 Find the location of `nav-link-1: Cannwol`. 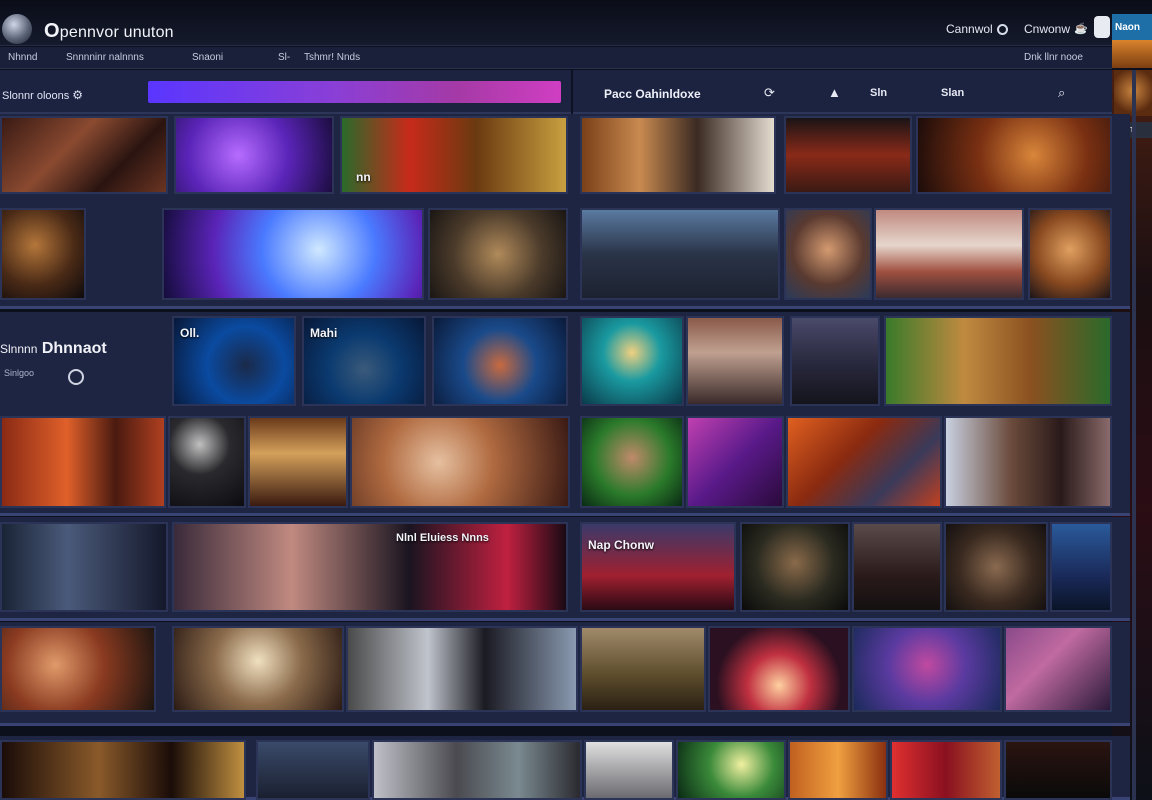

nav-link-1: Cannwol is located at coordinates (969, 29).